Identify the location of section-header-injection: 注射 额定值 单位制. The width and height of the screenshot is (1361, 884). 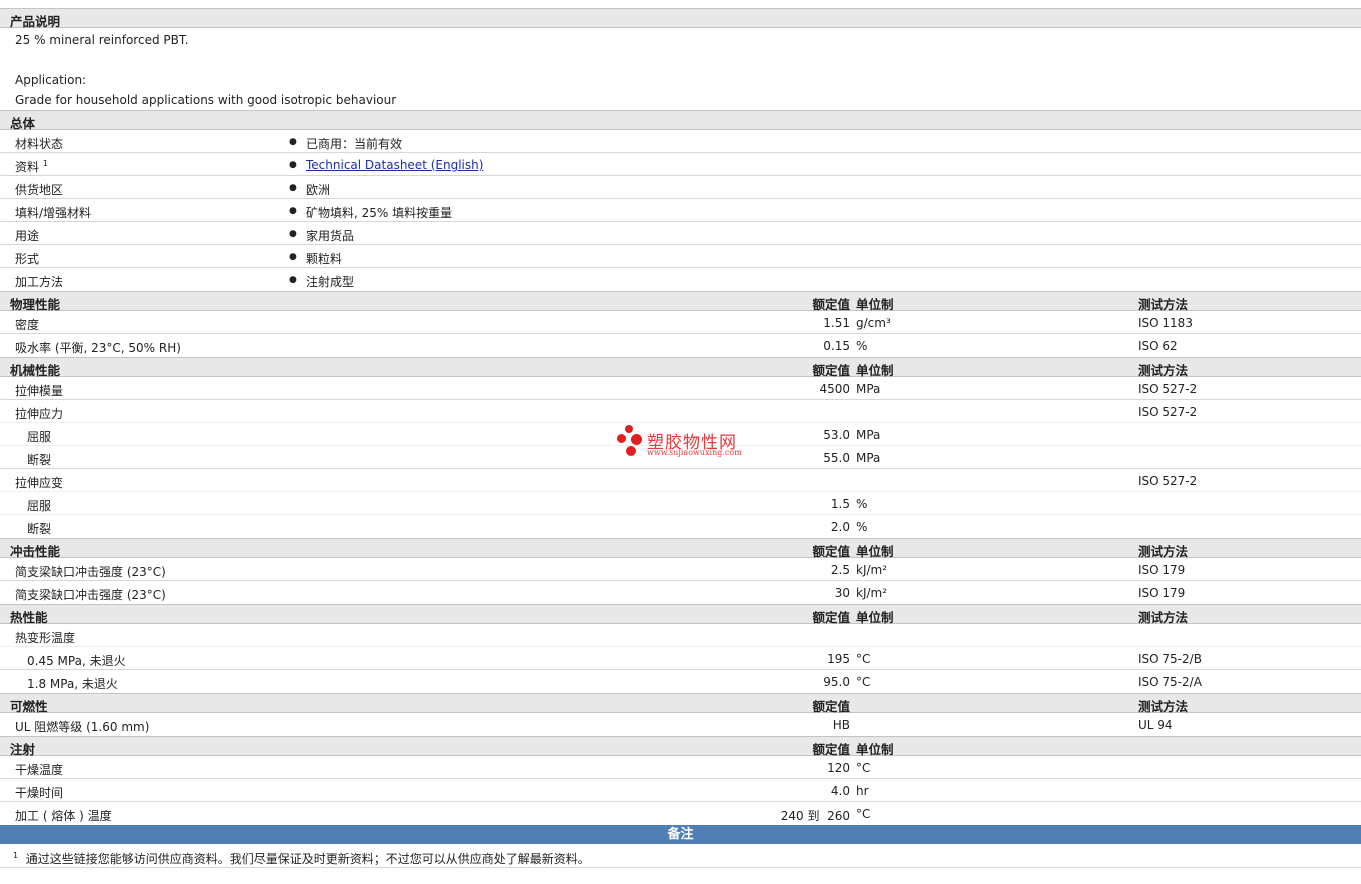
(680, 746).